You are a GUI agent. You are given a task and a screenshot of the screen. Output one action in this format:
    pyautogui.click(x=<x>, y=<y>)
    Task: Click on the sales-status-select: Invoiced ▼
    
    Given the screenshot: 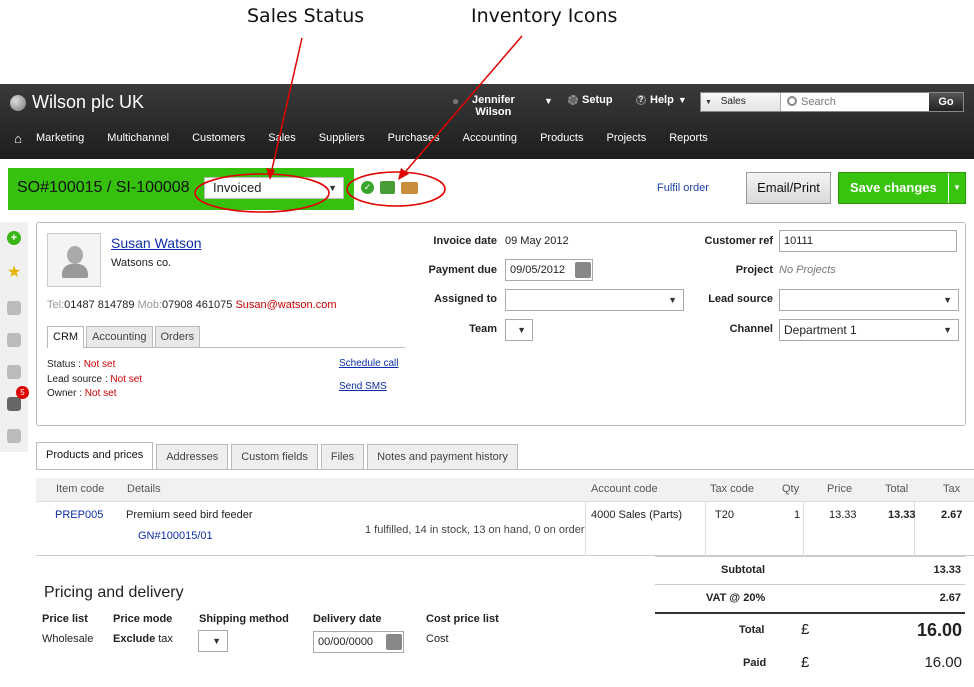 What is the action you would take?
    pyautogui.click(x=274, y=188)
    